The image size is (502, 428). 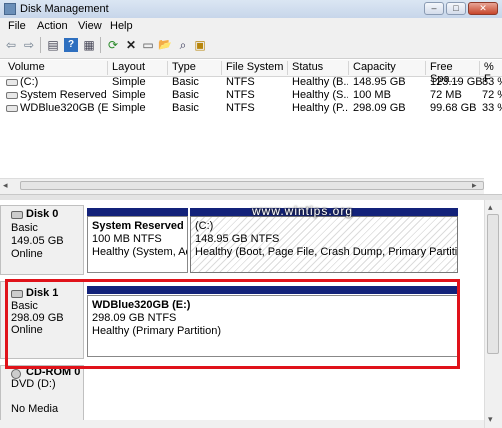 I want to click on cell-volume: WDBlue320GB (E:), so click(x=64, y=108).